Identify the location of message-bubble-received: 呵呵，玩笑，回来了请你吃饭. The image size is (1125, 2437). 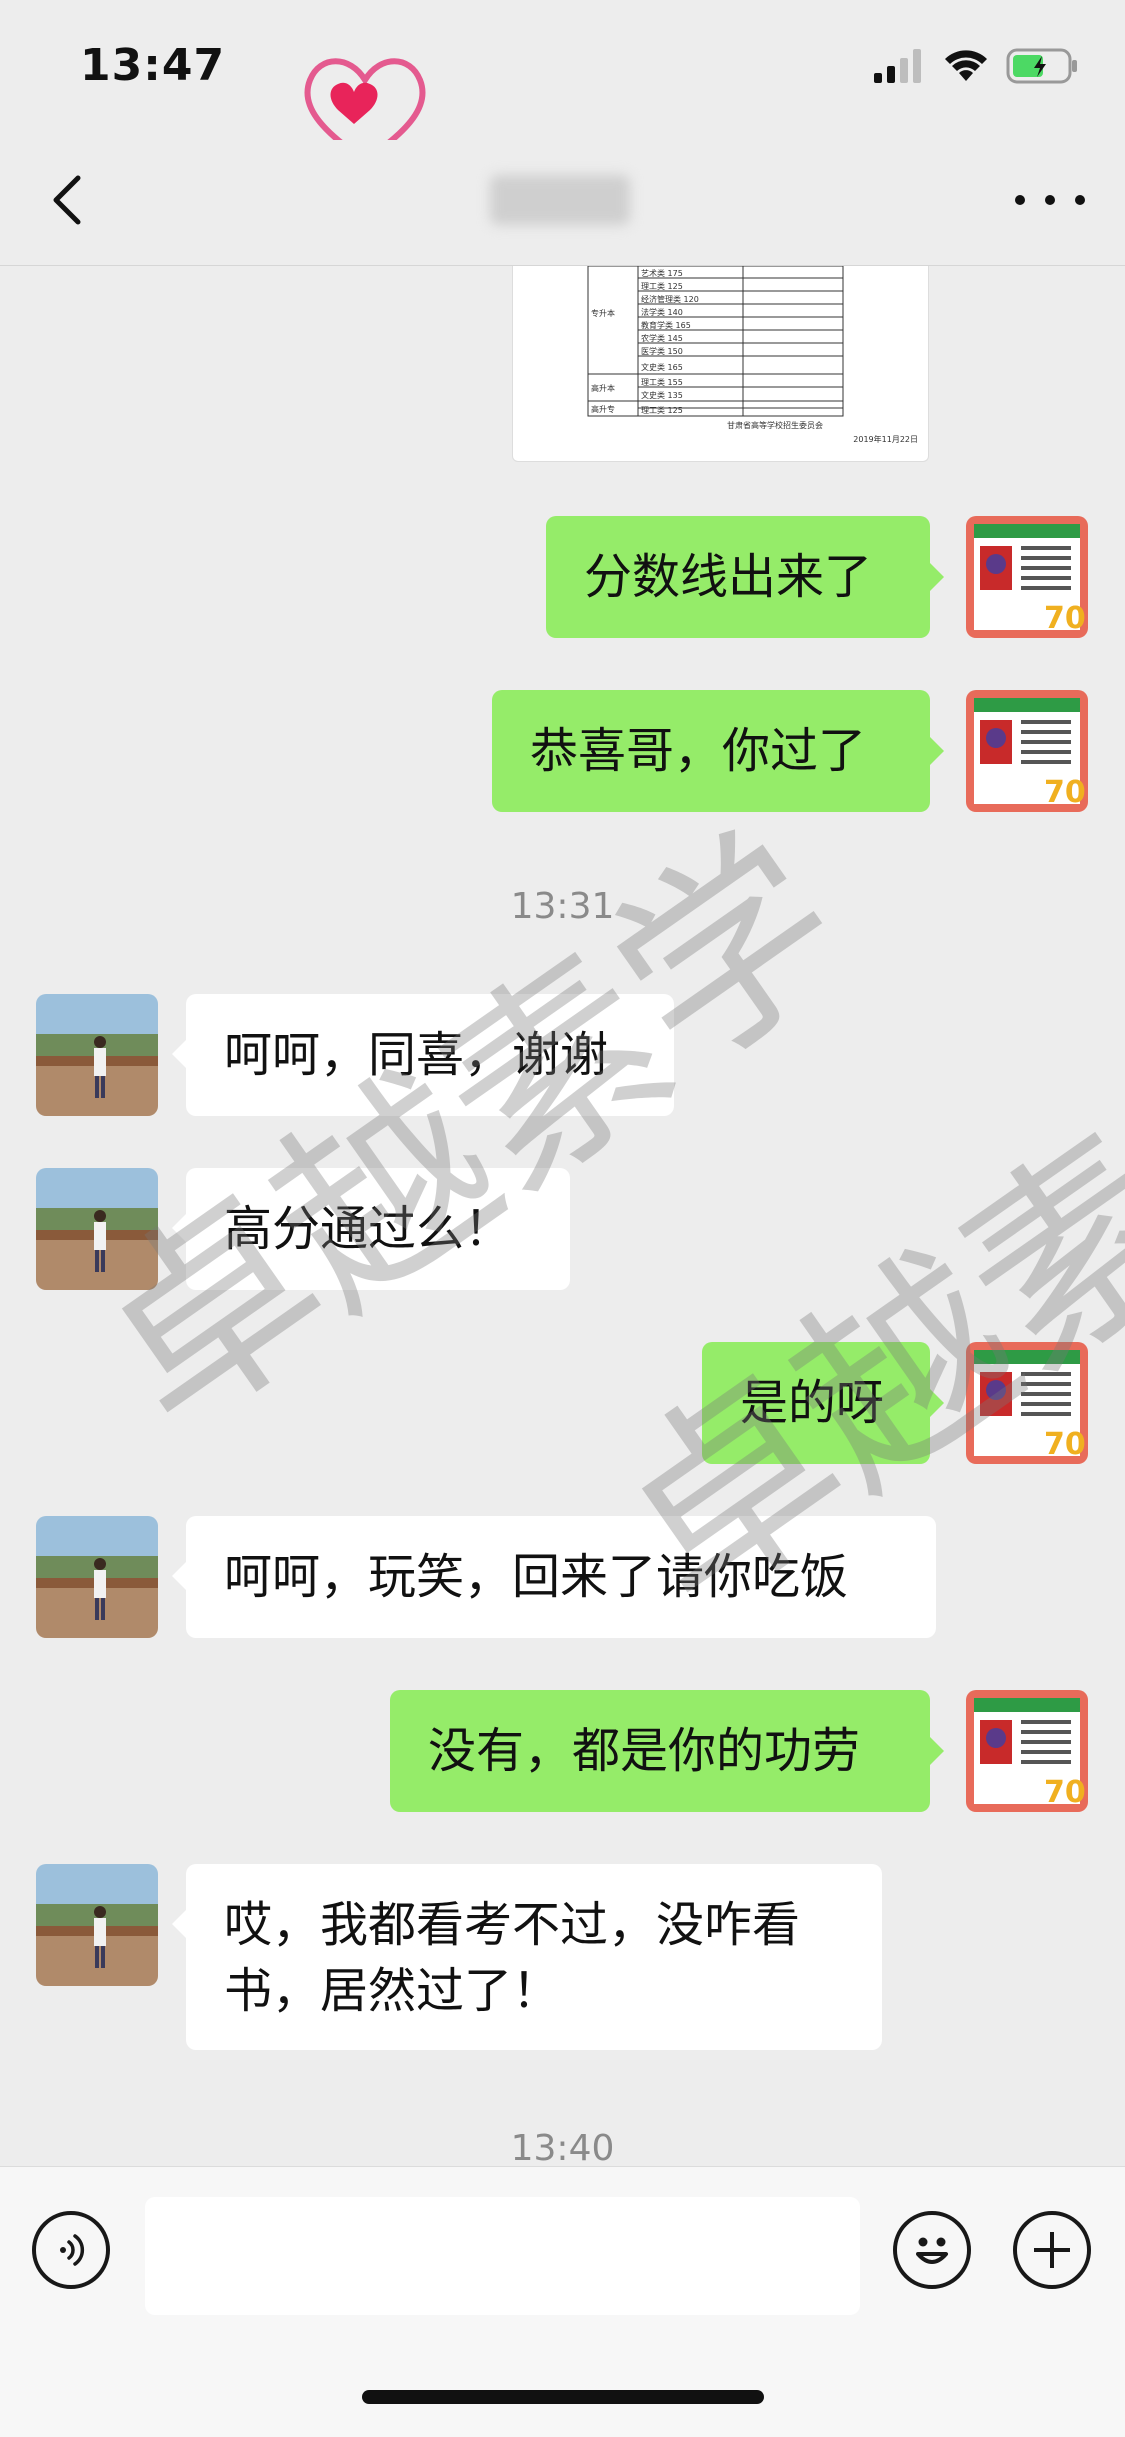
(554, 1577).